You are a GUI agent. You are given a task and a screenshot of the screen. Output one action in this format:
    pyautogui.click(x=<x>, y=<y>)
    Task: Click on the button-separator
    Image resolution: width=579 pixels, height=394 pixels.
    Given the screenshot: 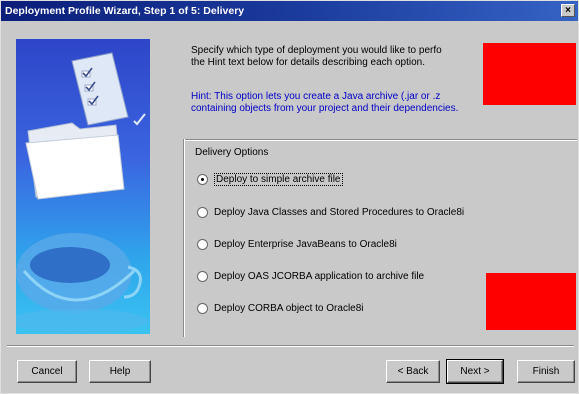 What is the action you would take?
    pyautogui.click(x=290, y=346)
    